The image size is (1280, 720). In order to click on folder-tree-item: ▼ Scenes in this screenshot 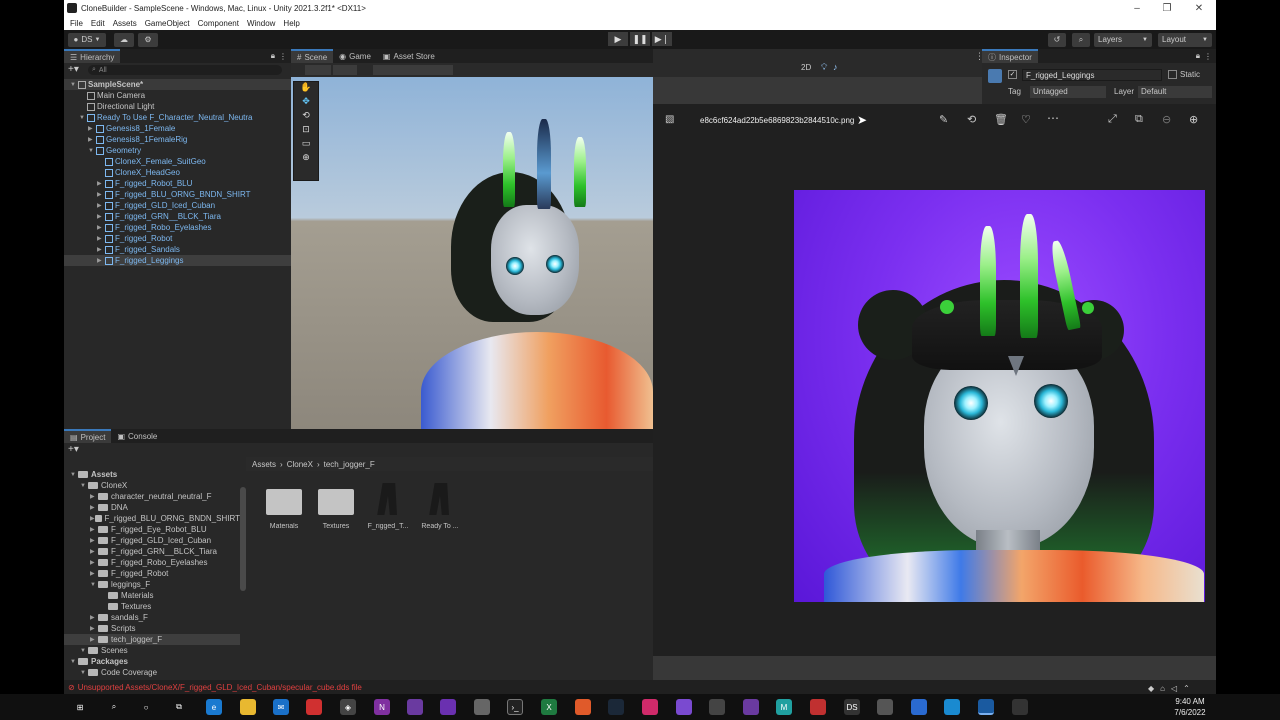, I will do `click(152, 650)`.